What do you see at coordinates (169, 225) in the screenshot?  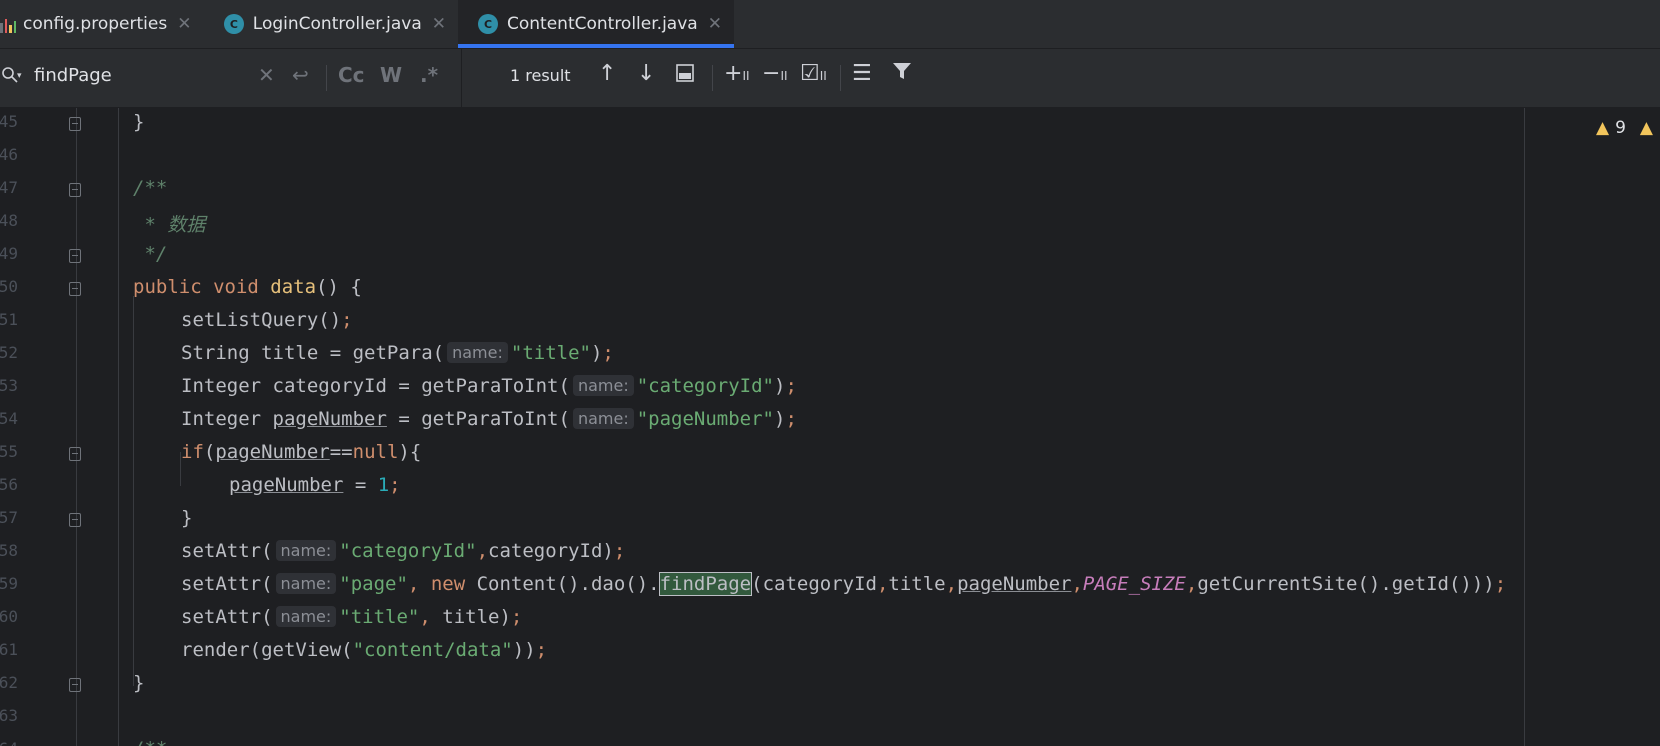 I see `code-text: * 数据` at bounding box center [169, 225].